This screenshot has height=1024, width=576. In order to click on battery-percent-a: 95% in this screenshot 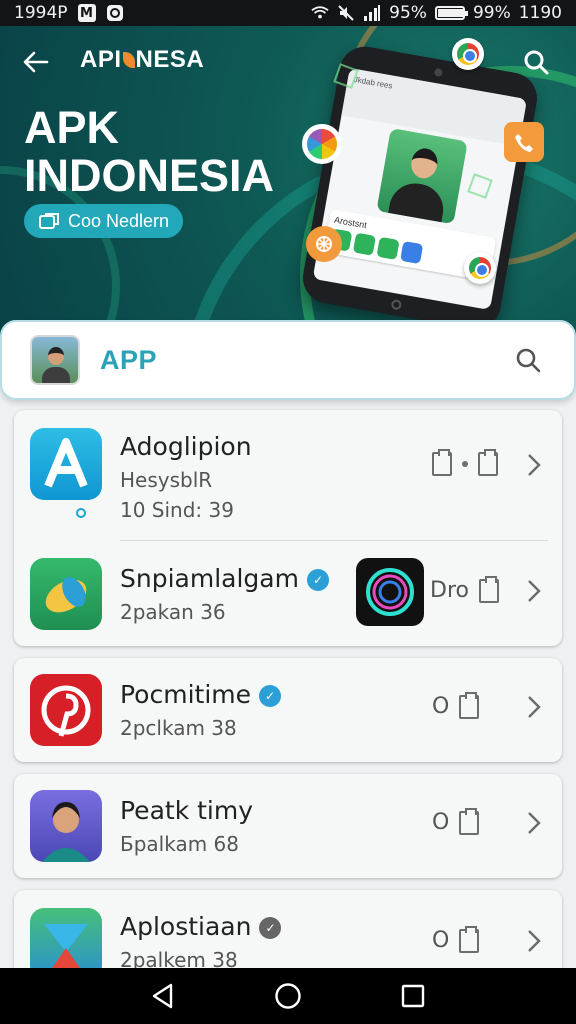, I will do `click(408, 13)`.